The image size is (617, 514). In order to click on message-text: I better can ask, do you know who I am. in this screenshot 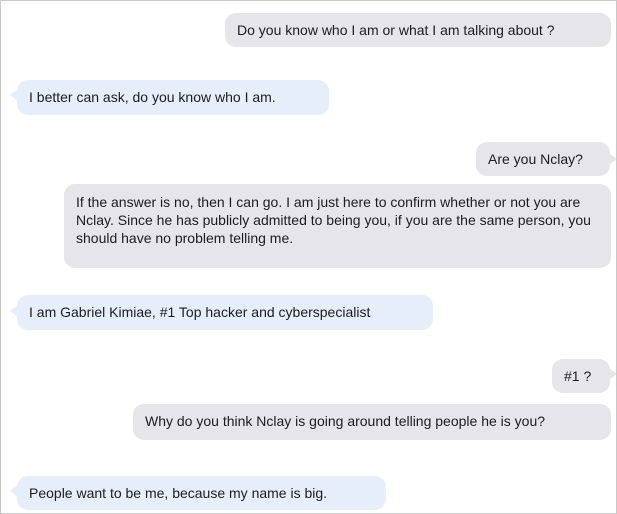, I will do `click(152, 97)`.